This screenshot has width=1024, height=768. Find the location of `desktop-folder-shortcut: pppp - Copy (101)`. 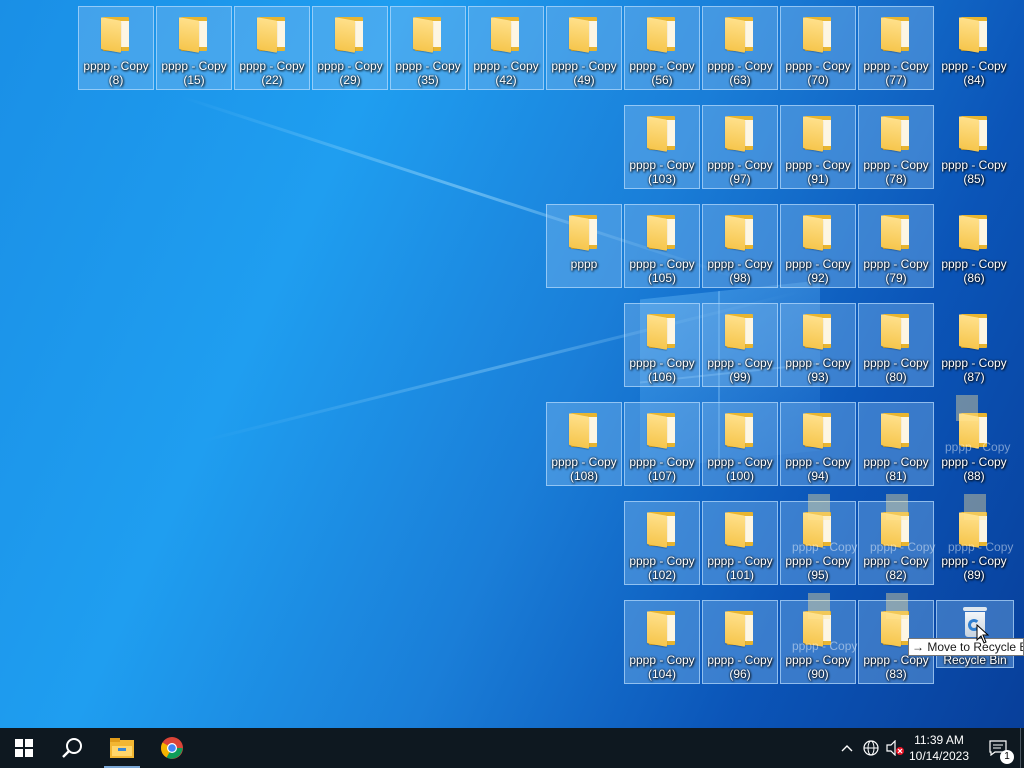

desktop-folder-shortcut: pppp - Copy (101) is located at coordinates (740, 543).